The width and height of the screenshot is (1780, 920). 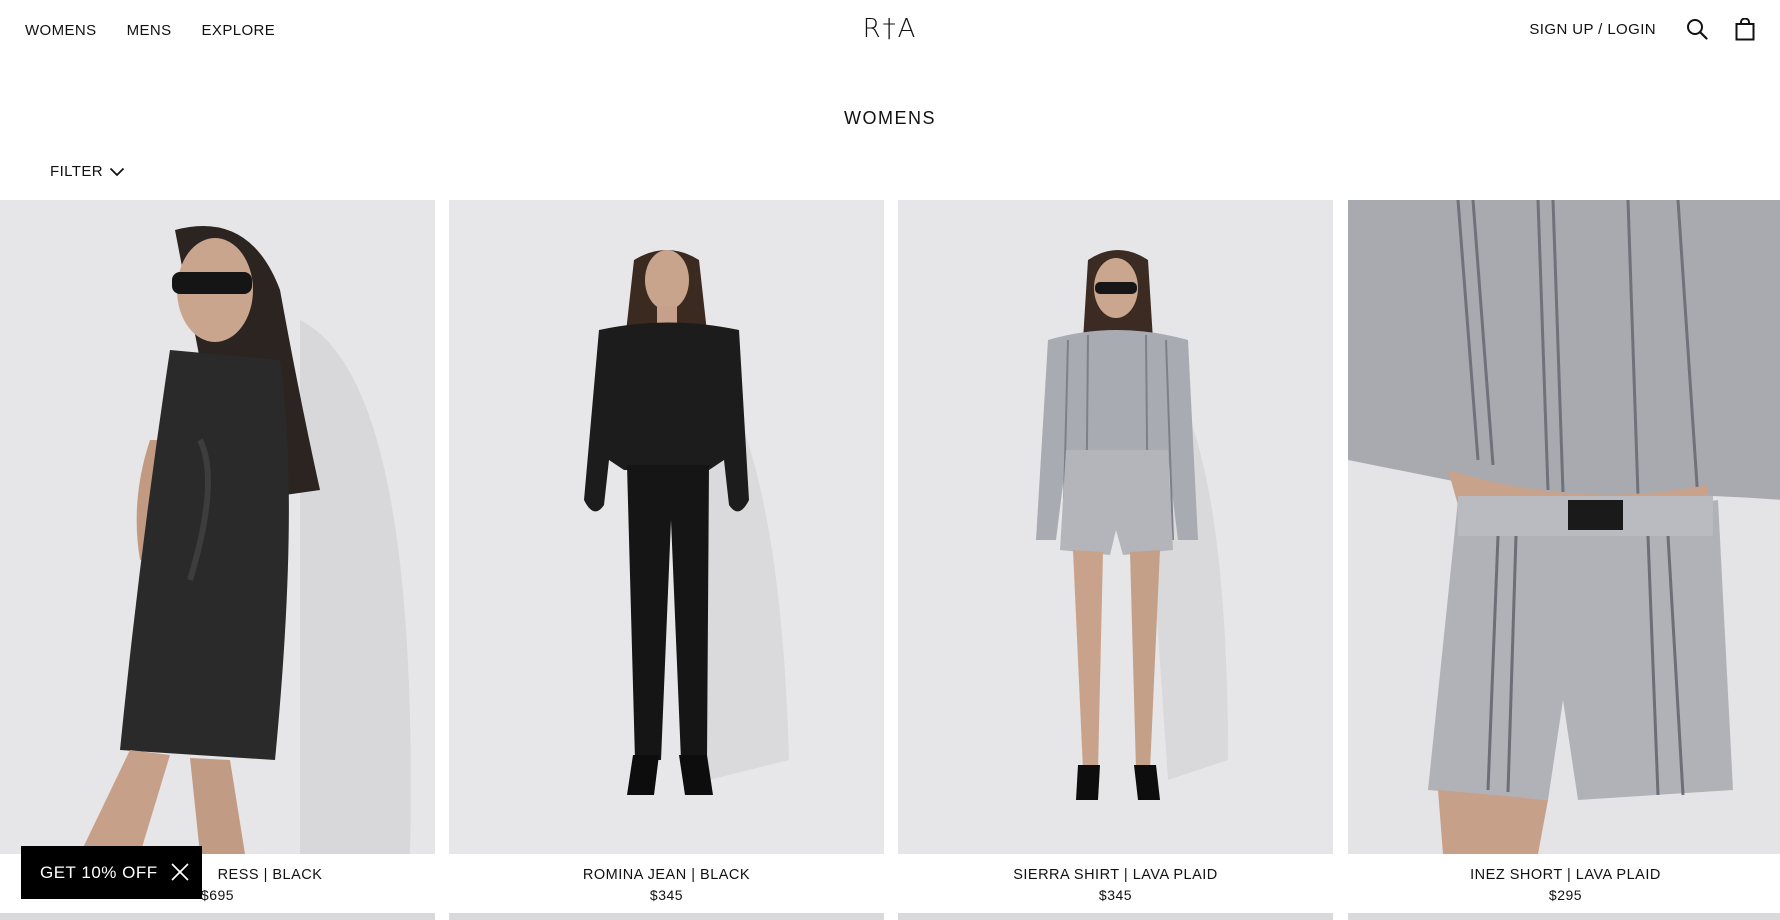 What do you see at coordinates (666, 875) in the screenshot?
I see `product-name: ROMINA JEAN | BLACK` at bounding box center [666, 875].